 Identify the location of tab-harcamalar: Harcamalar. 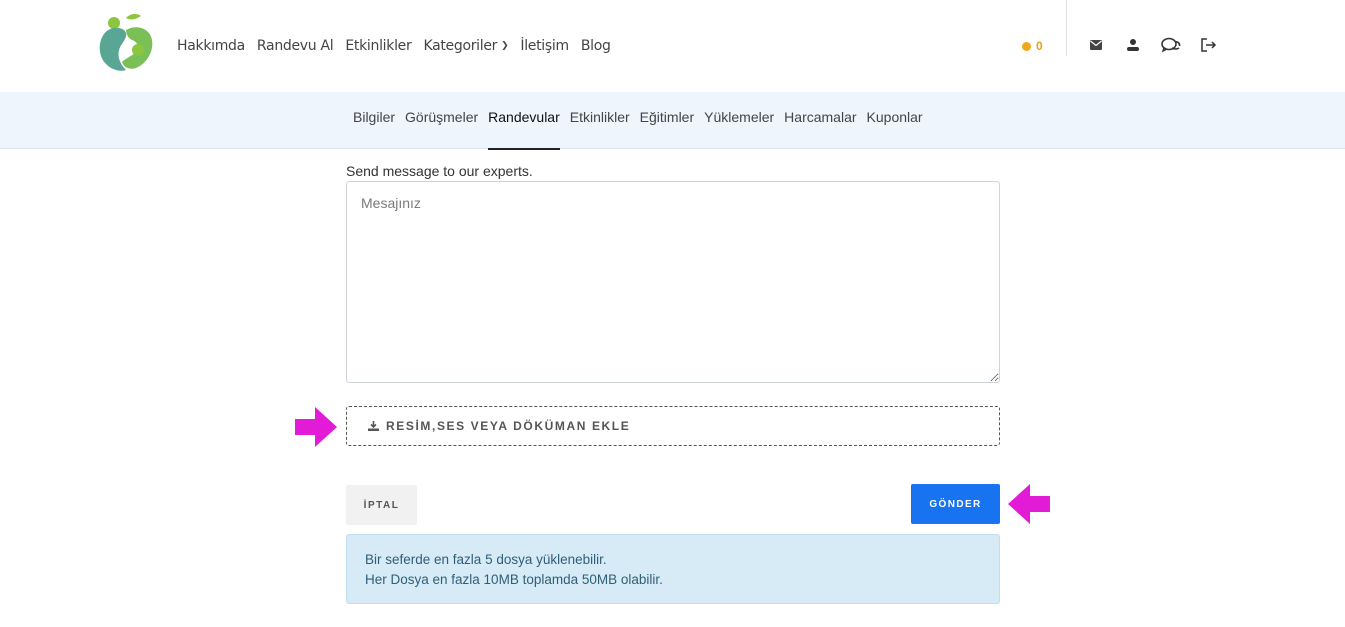
(820, 120).